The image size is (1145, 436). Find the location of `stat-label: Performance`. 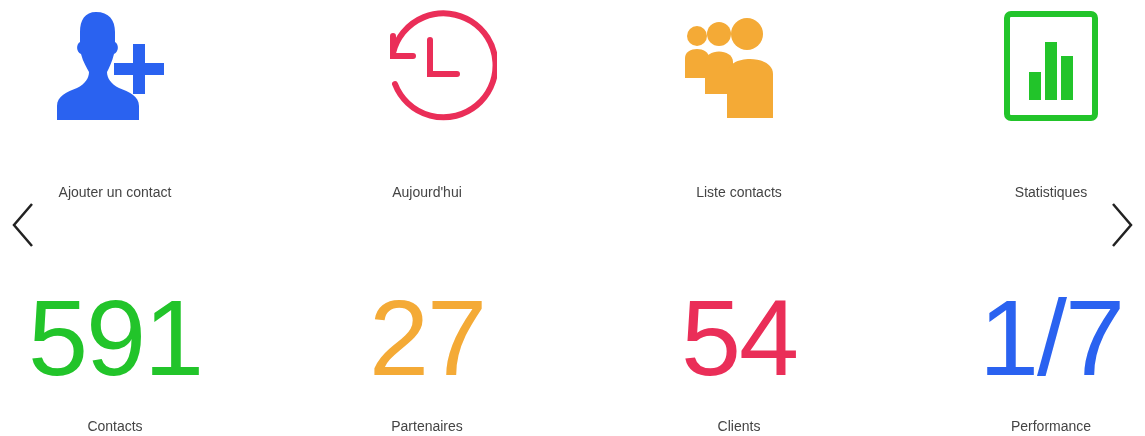

stat-label: Performance is located at coordinates (1051, 426).